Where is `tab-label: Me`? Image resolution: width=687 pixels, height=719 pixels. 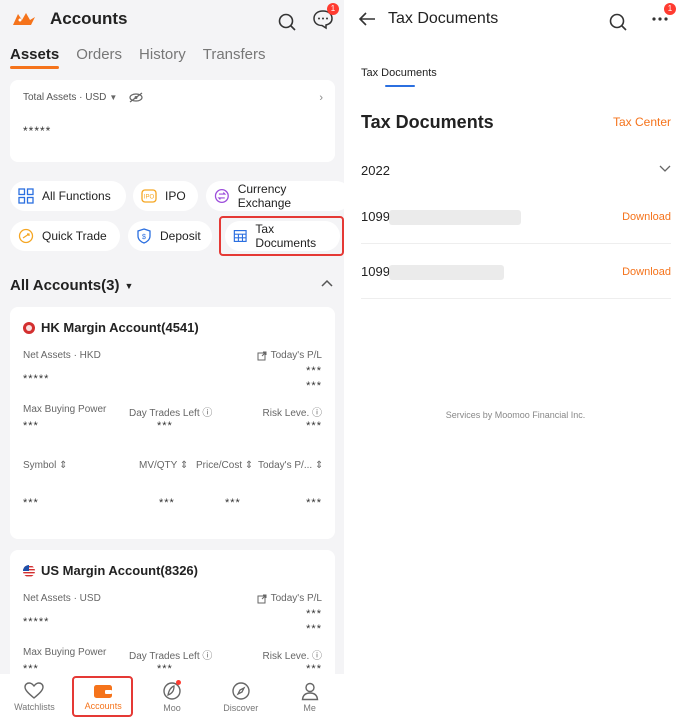
tab-label: Me is located at coordinates (309, 707).